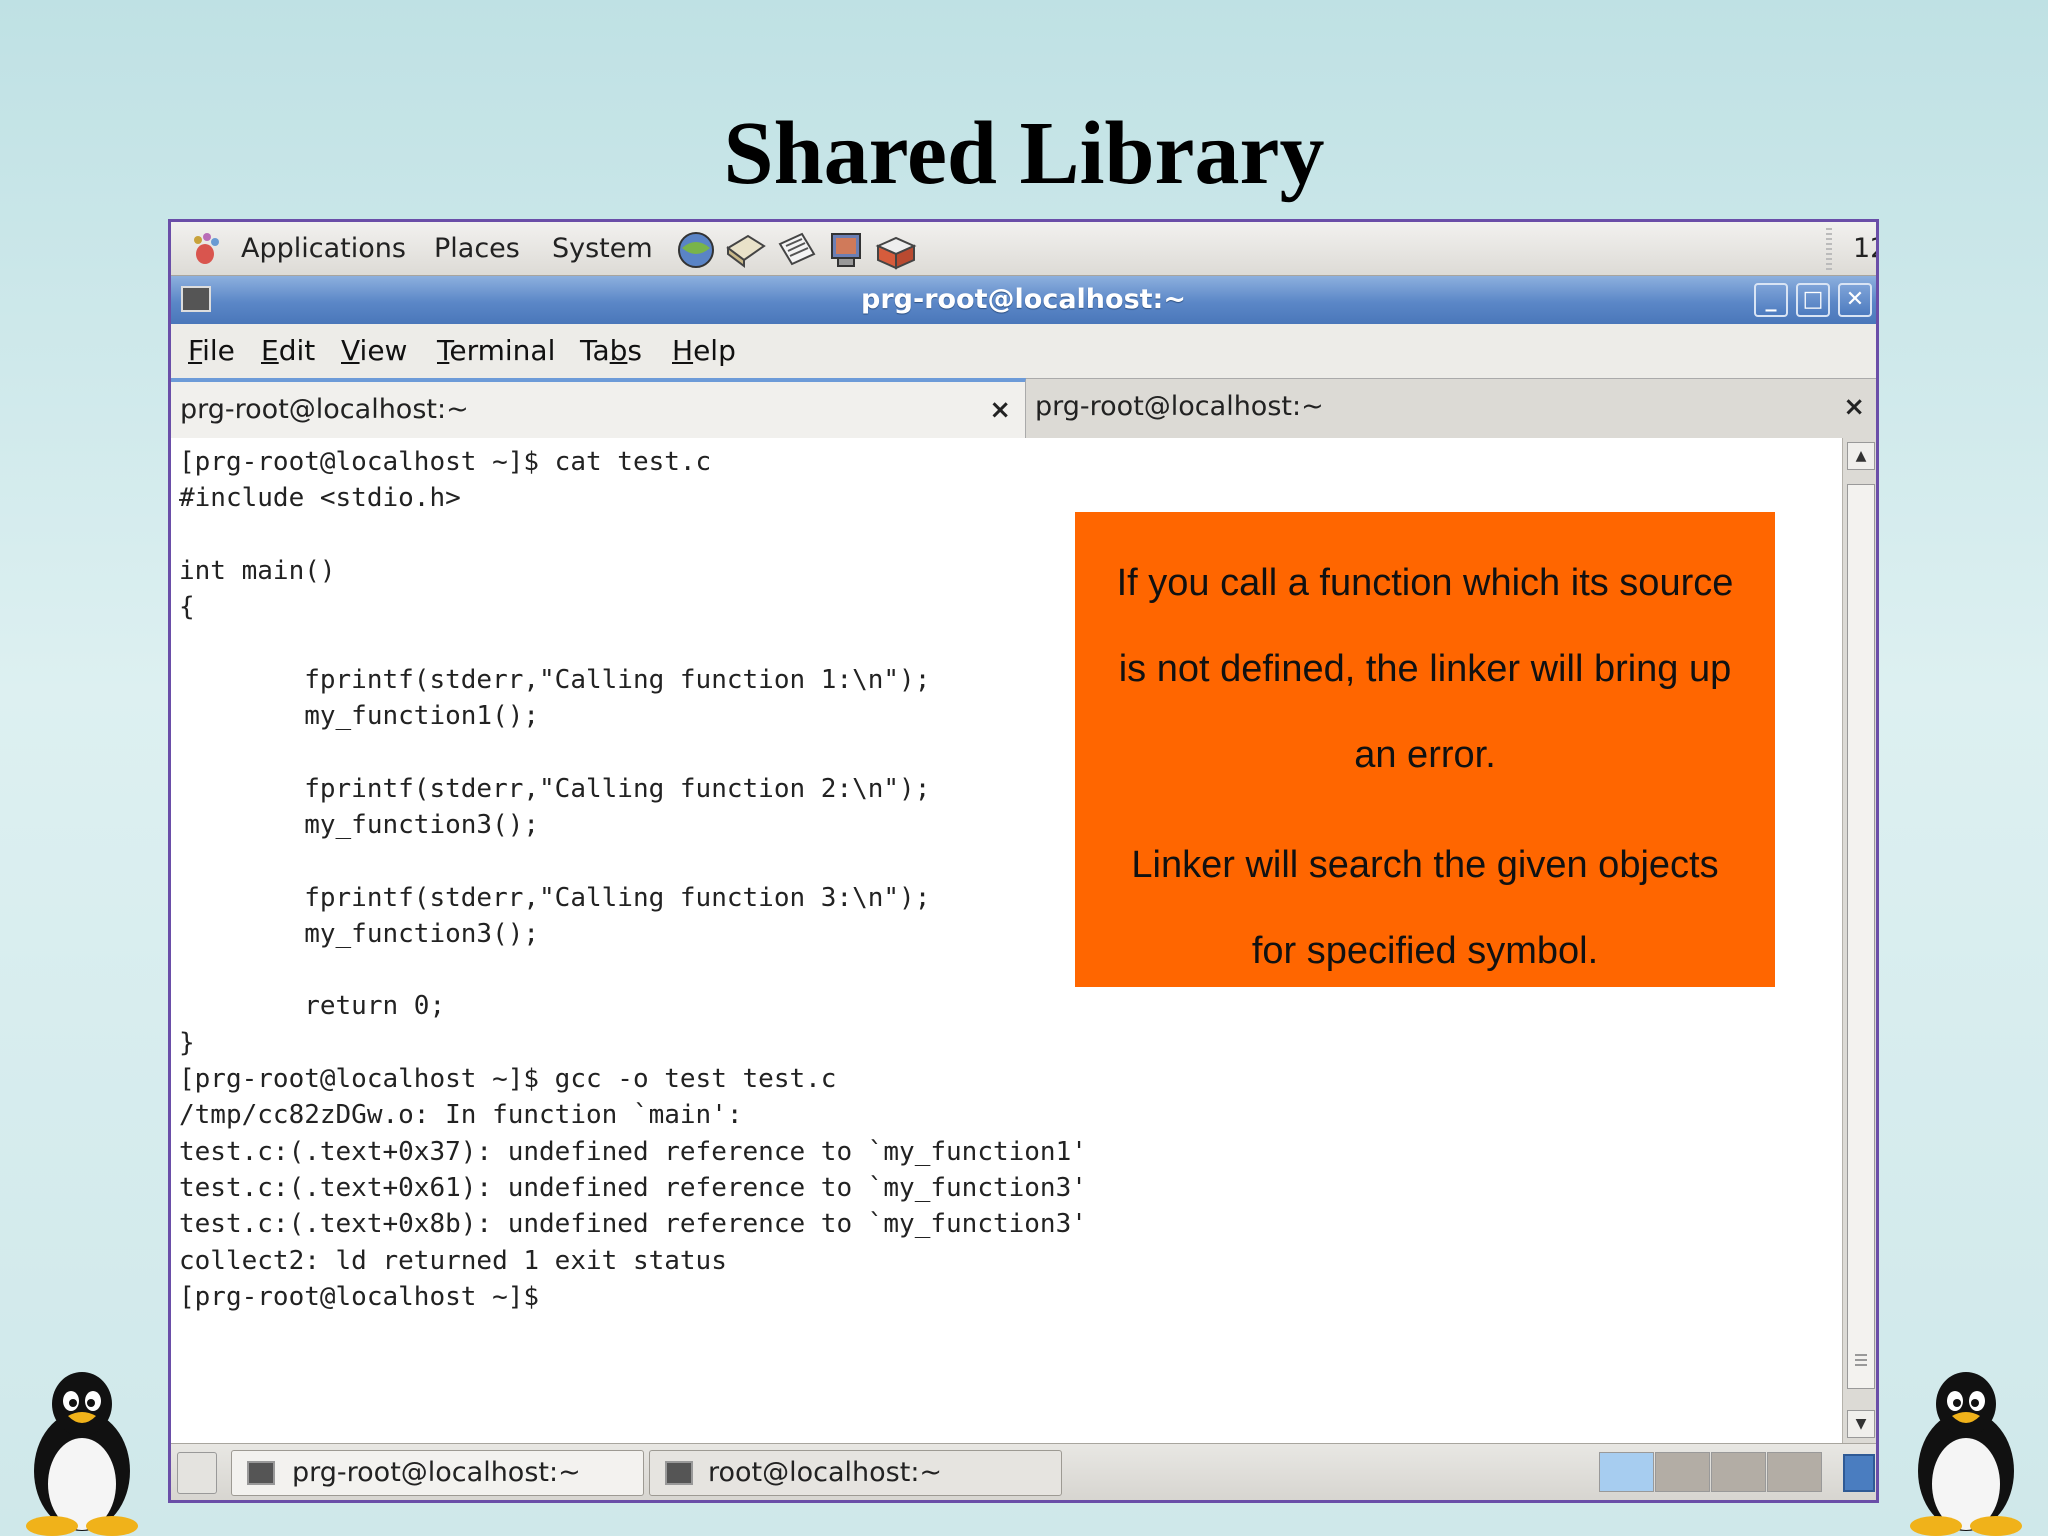 This screenshot has width=2048, height=1536. What do you see at coordinates (1425, 755) in the screenshot?
I see `callout-line: an error.` at bounding box center [1425, 755].